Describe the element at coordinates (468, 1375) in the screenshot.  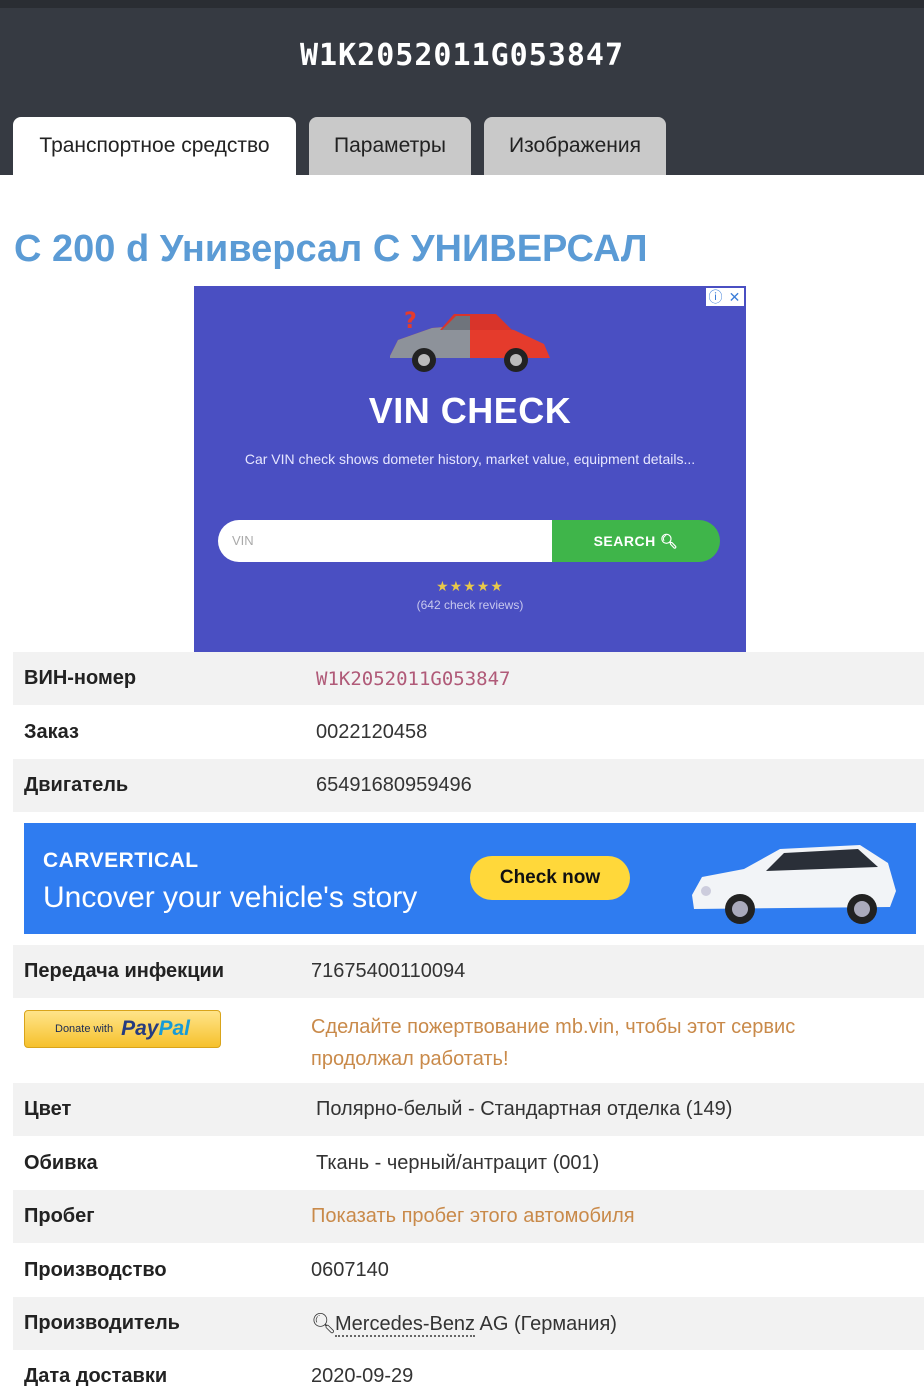
I see `row-delivery: Дата доставки 2020-09-29` at that location.